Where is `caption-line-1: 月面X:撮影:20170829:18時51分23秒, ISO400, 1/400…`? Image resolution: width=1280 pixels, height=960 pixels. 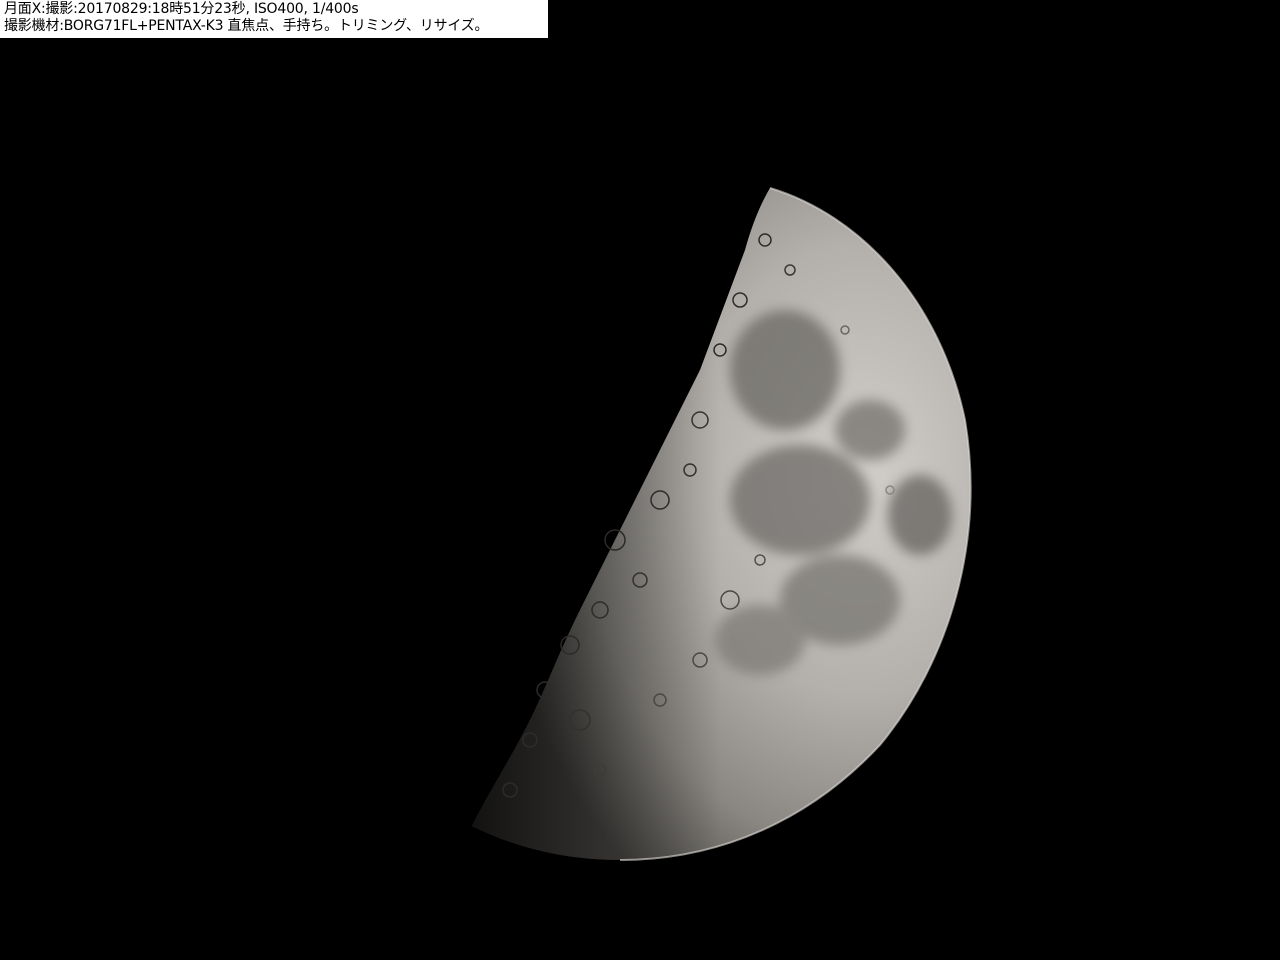
caption-line-1: 月面X:撮影:20170829:18時51分23秒, ISO400, 1/400… is located at coordinates (181, 9).